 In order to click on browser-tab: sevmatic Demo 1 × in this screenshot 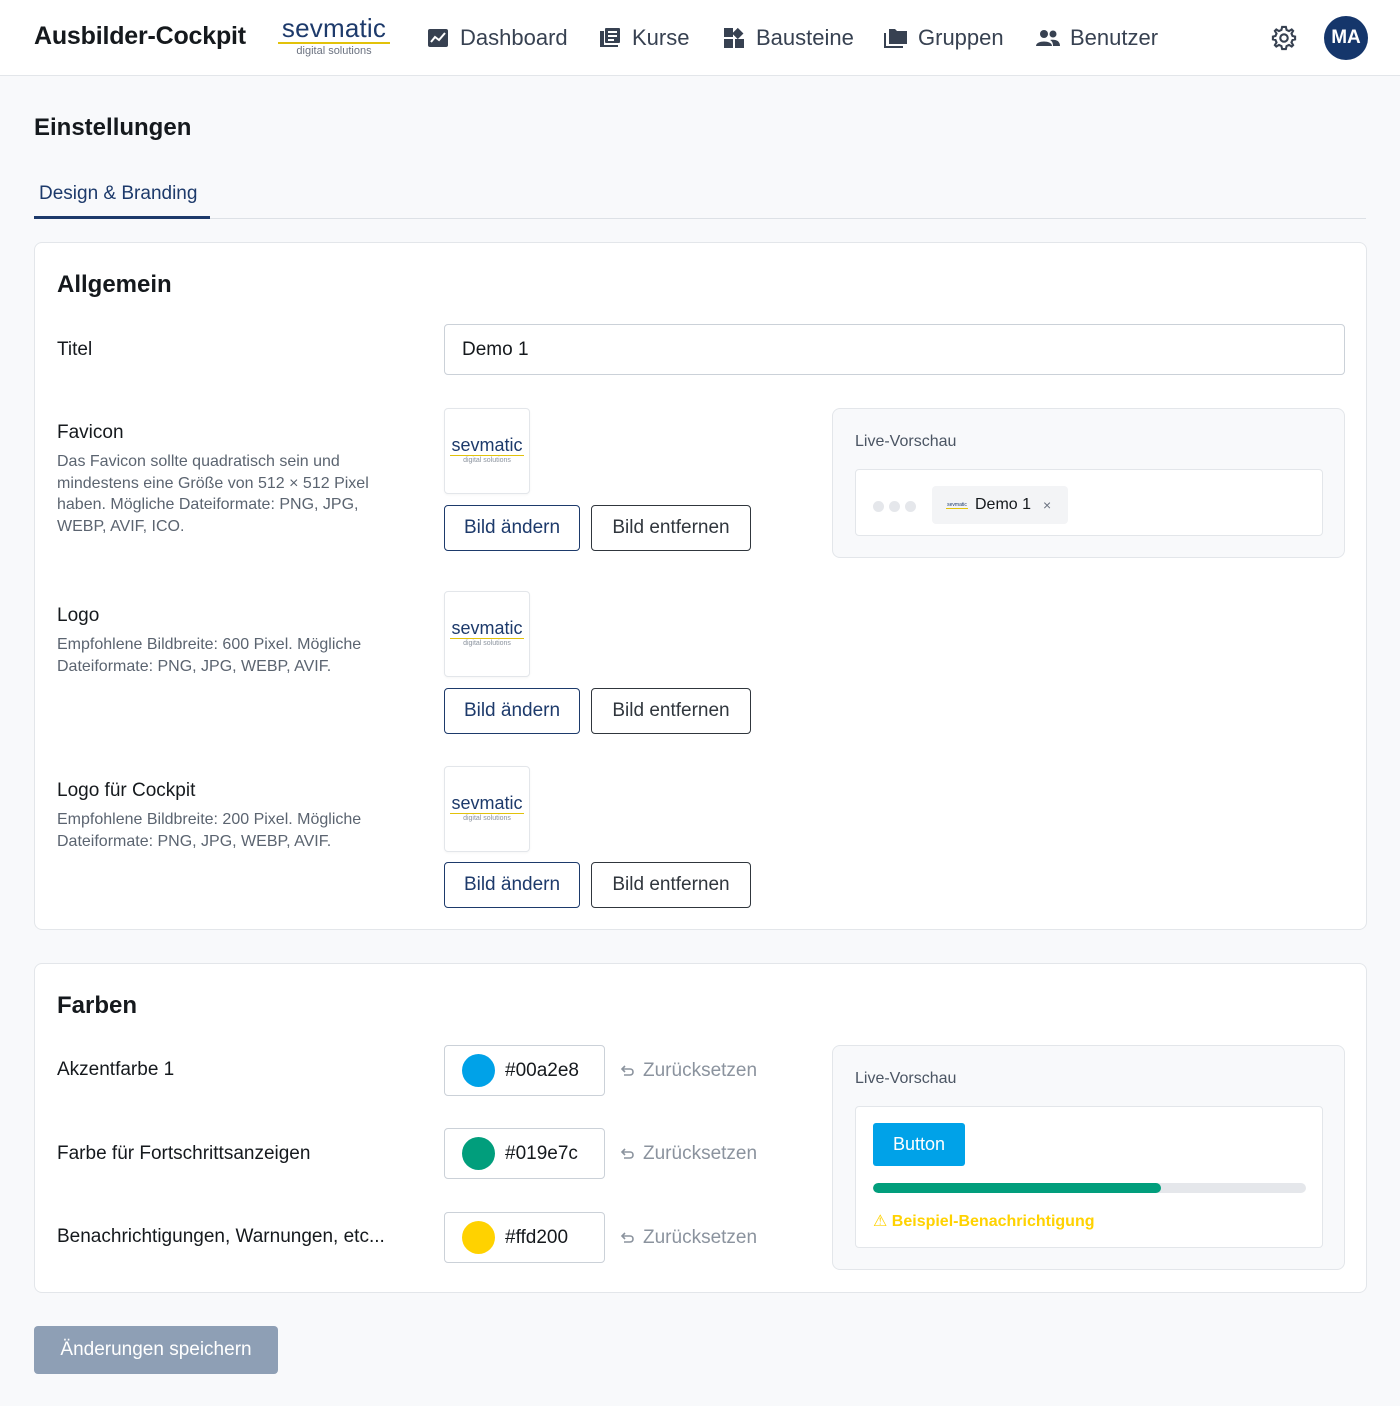, I will do `click(1000, 505)`.